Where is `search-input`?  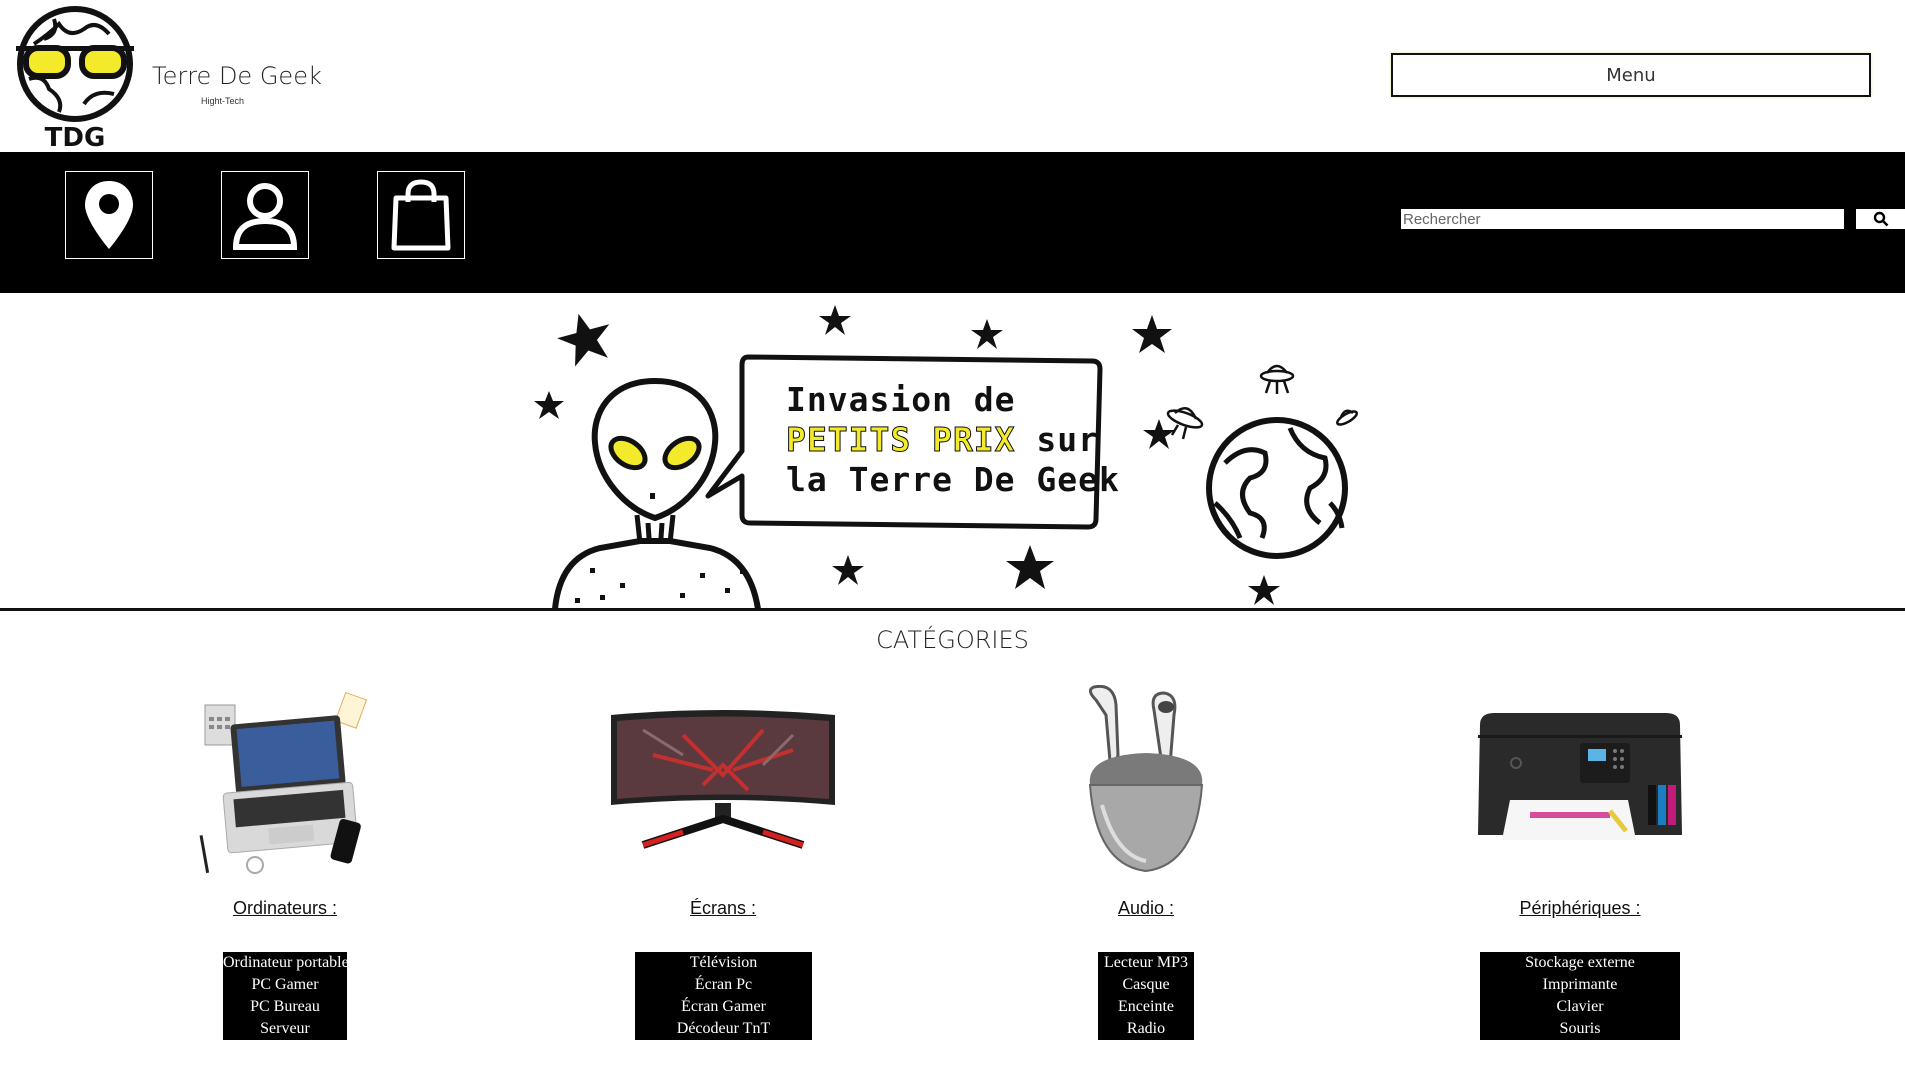 search-input is located at coordinates (1622, 219).